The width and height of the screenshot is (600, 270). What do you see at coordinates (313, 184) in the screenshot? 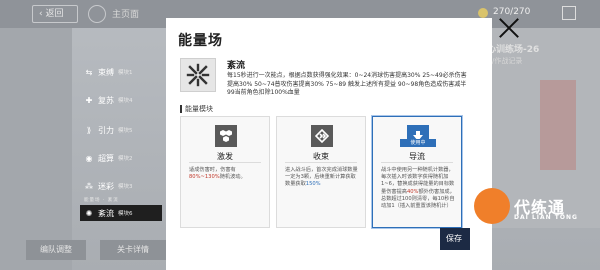
I see `highlight-value: 150%` at bounding box center [313, 184].